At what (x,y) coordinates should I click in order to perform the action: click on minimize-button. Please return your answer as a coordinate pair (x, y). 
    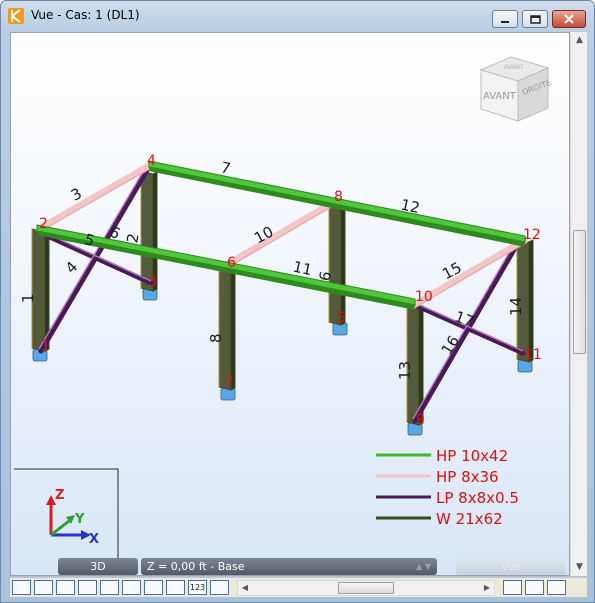
    Looking at the image, I should click on (505, 19).